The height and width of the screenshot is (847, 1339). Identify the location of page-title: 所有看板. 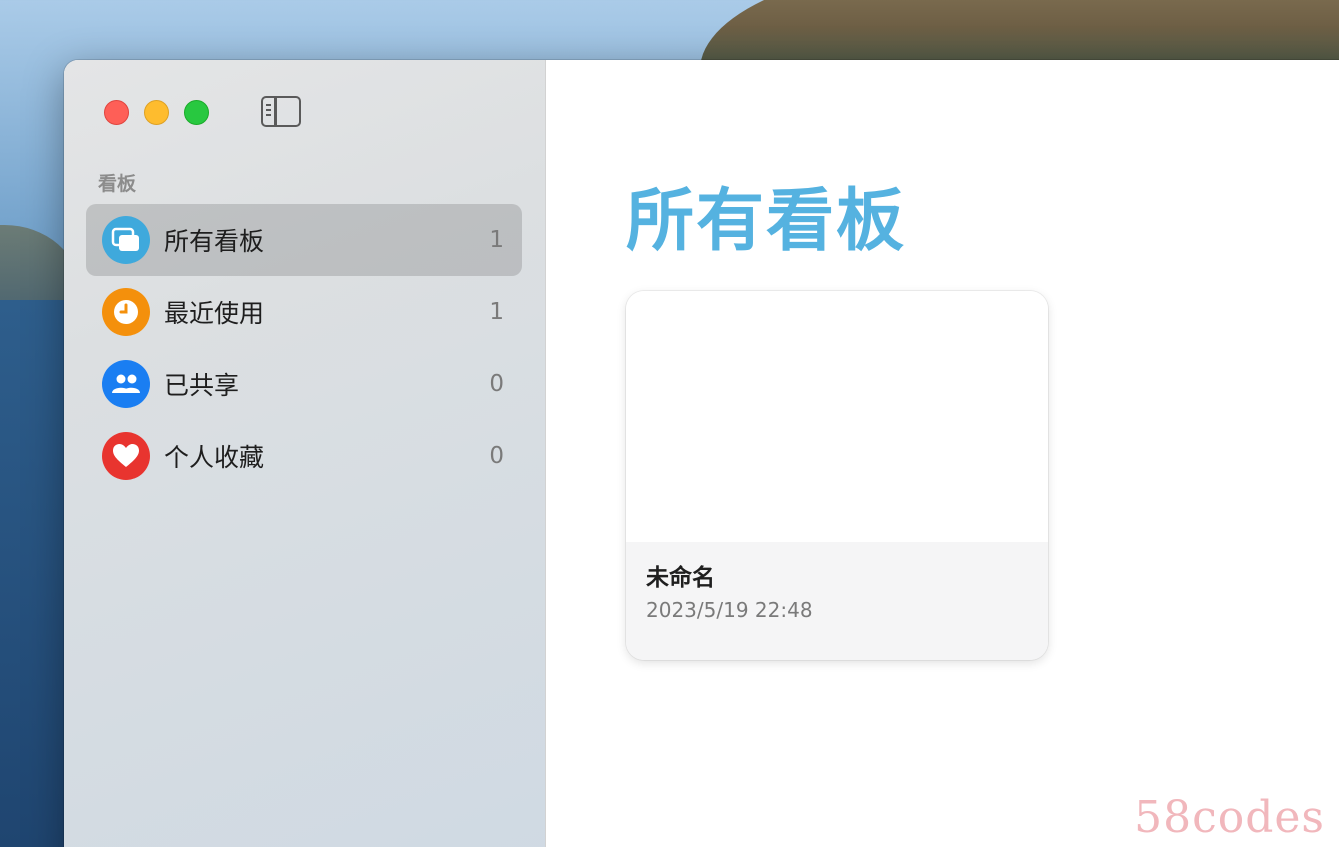
(766, 221).